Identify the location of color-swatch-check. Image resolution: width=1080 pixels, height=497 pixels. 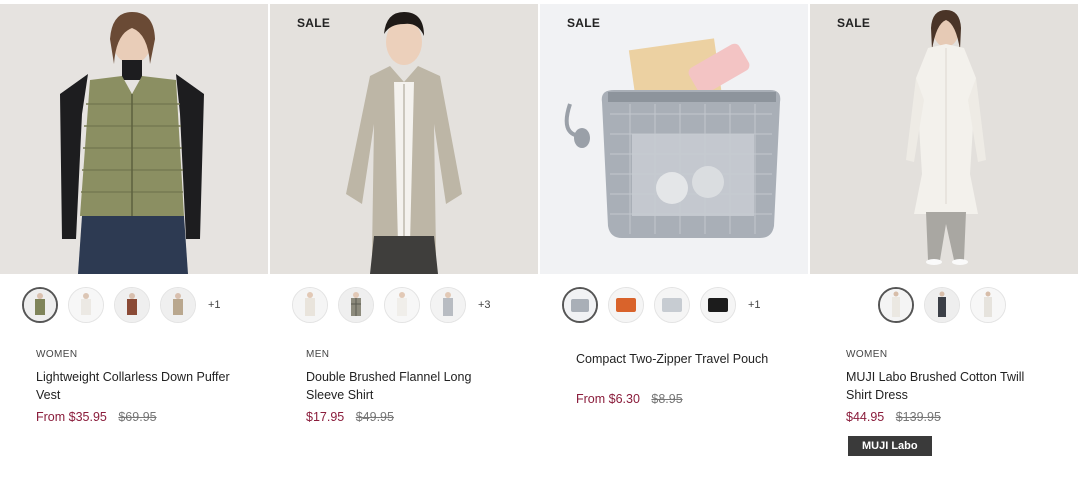
(356, 305).